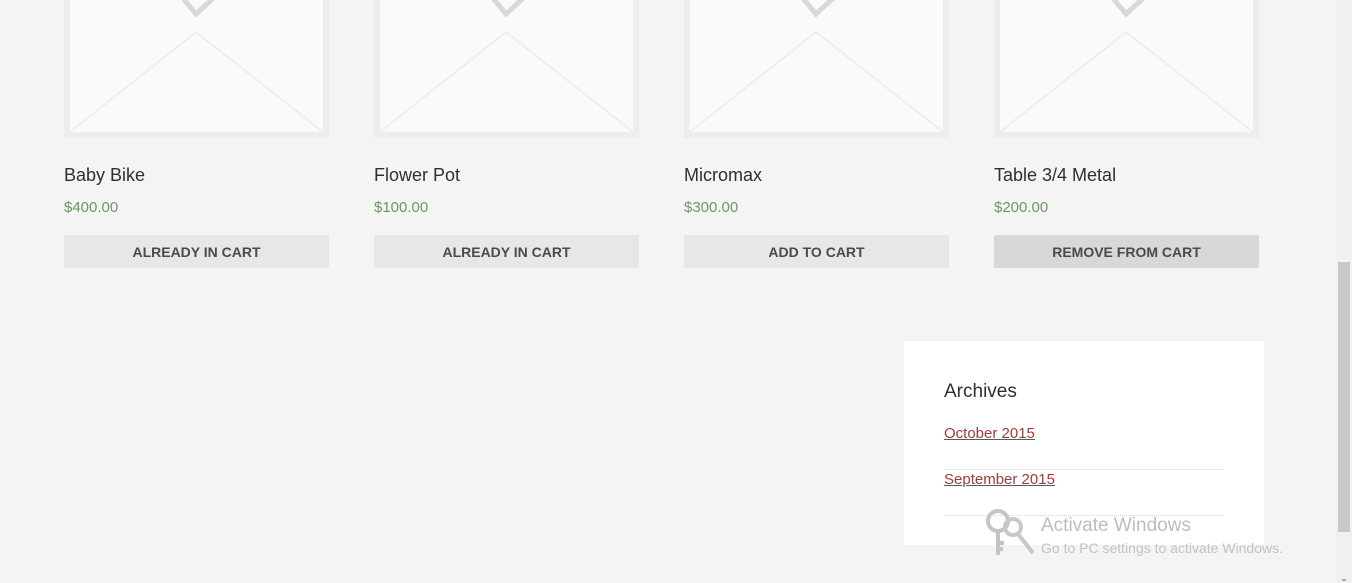 Image resolution: width=1352 pixels, height=583 pixels. I want to click on remove-from-cart-button: REMOVE FROM CART, so click(1126, 251).